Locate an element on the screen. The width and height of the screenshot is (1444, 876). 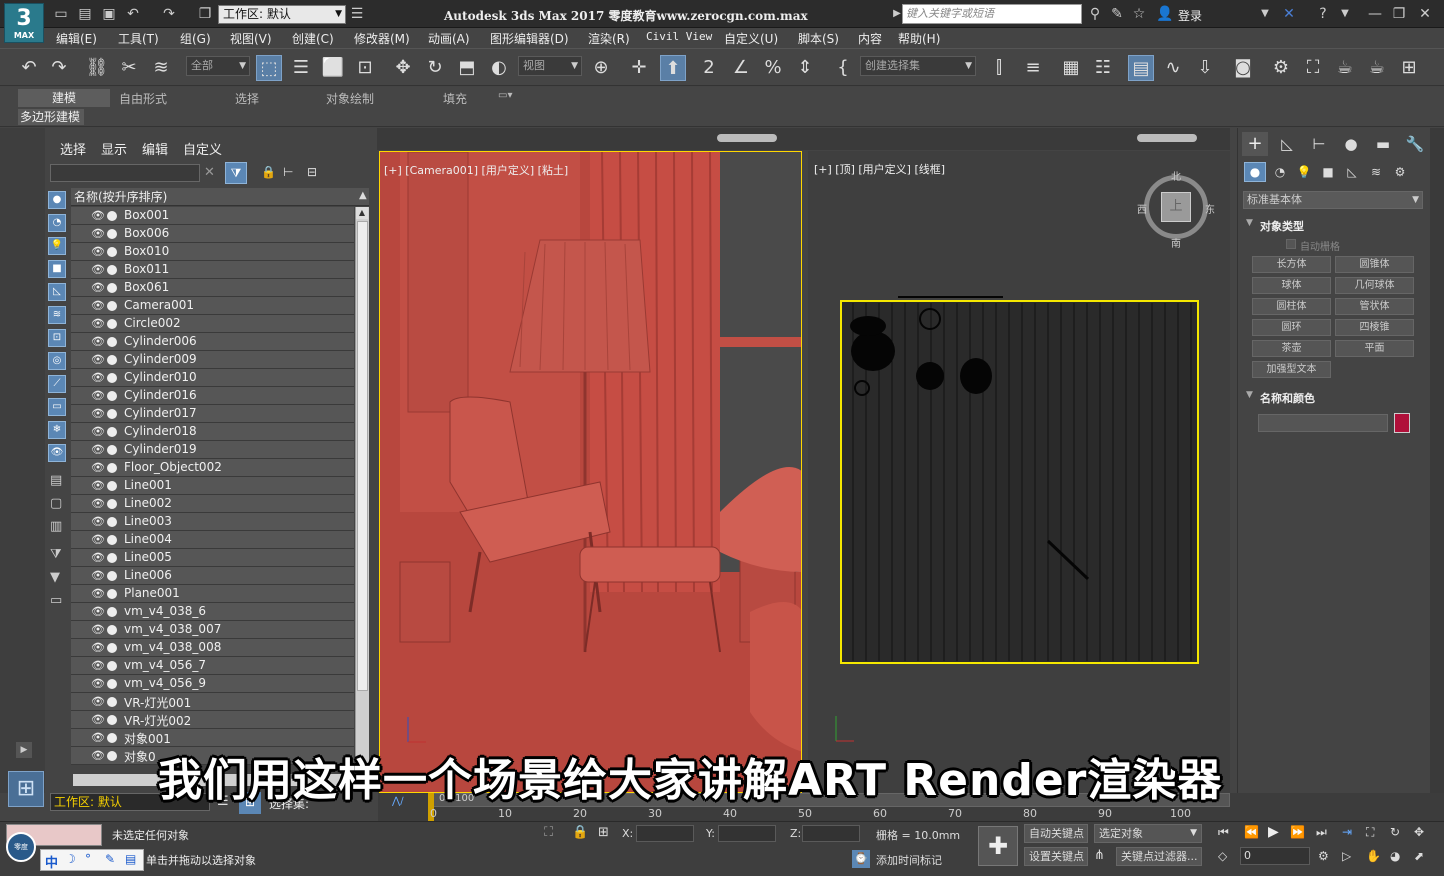
ime-punct-icon: ° is located at coordinates (88, 859).